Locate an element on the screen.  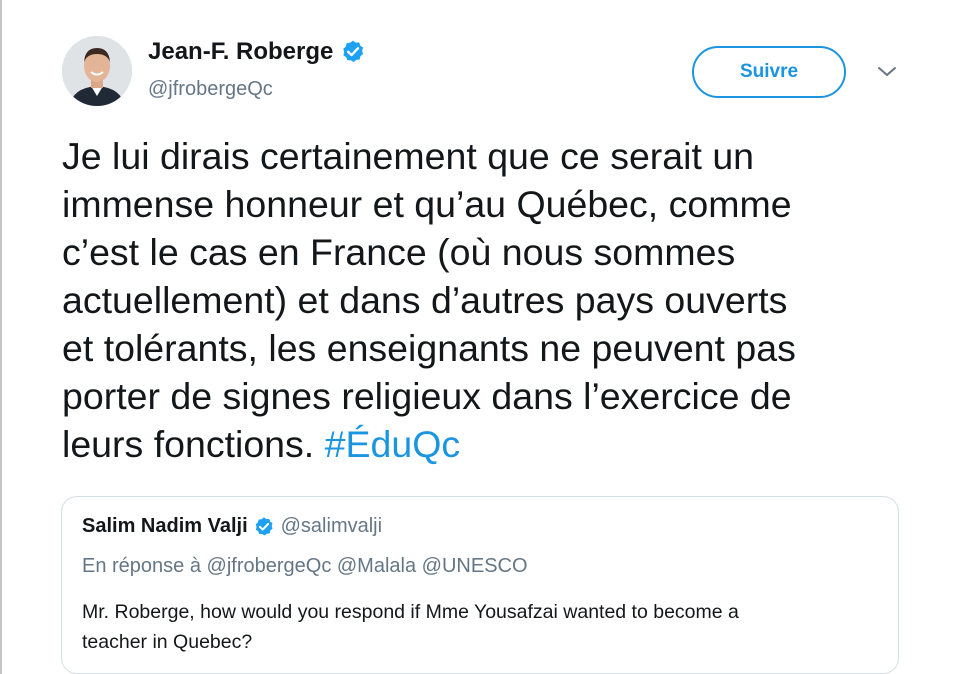
author-handle: @jfrobergeQc is located at coordinates (210, 89).